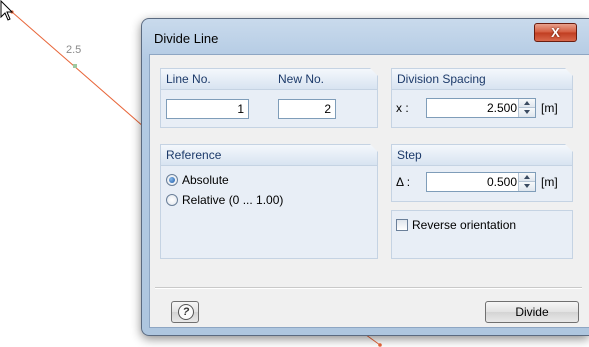  Describe the element at coordinates (172, 180) in the screenshot. I see `radio-button-absolute` at that location.